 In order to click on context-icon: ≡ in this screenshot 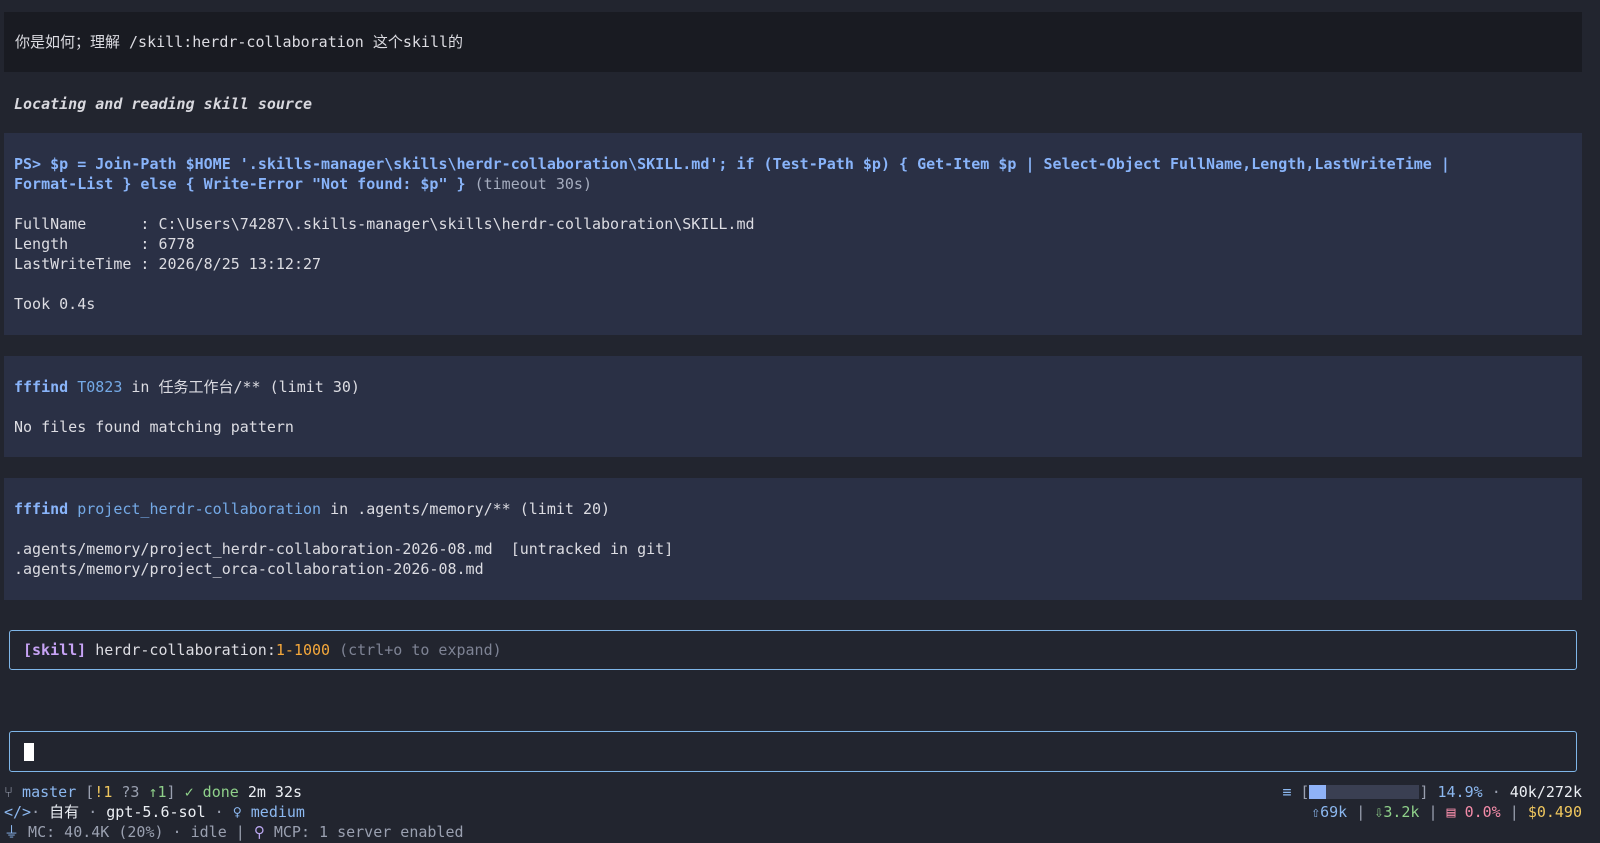, I will do `click(1287, 792)`.